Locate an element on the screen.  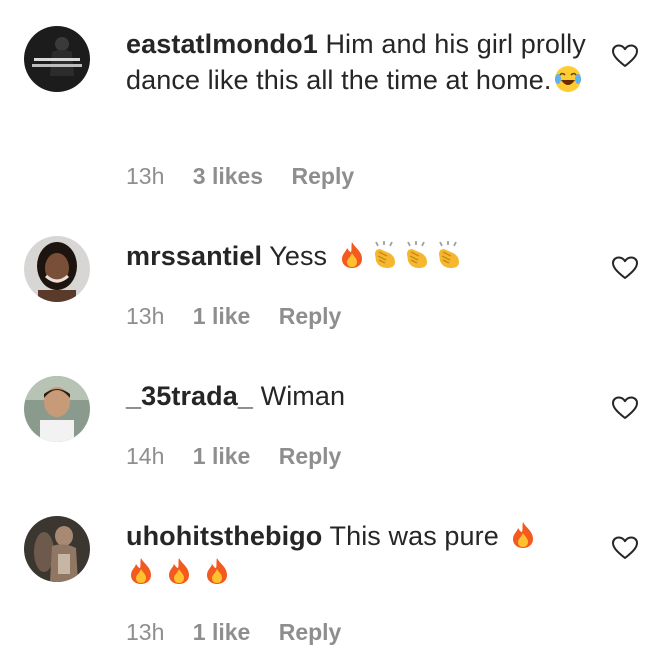
comment-time: 14h is located at coordinates (145, 456).